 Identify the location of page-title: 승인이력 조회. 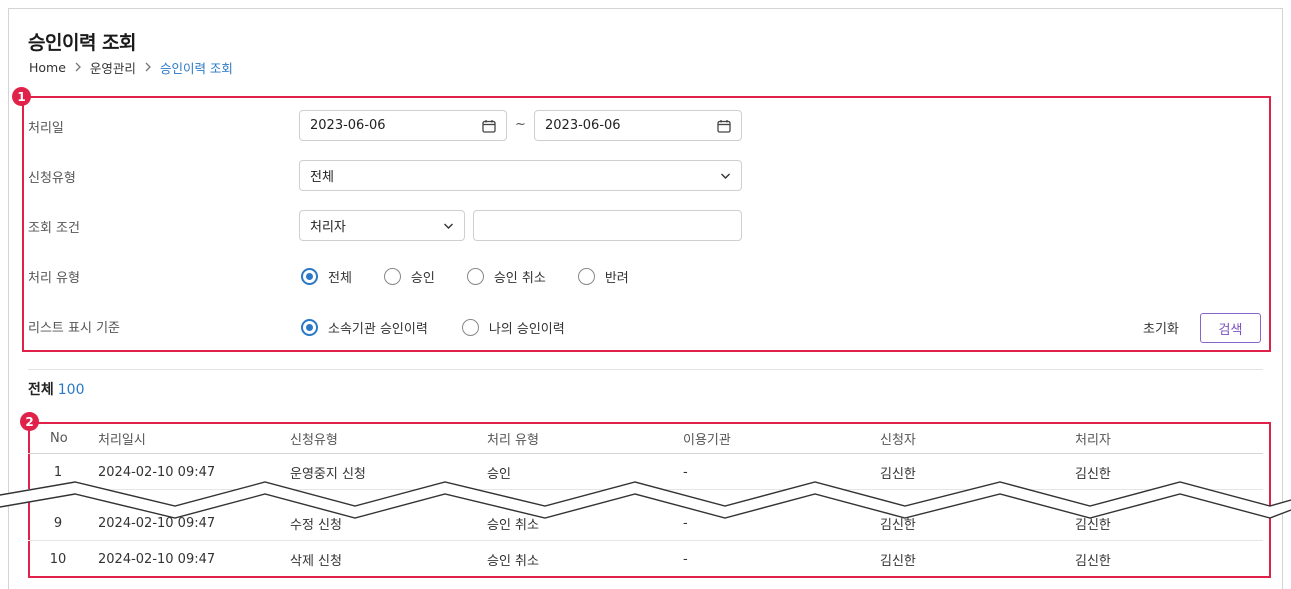
(82, 43).